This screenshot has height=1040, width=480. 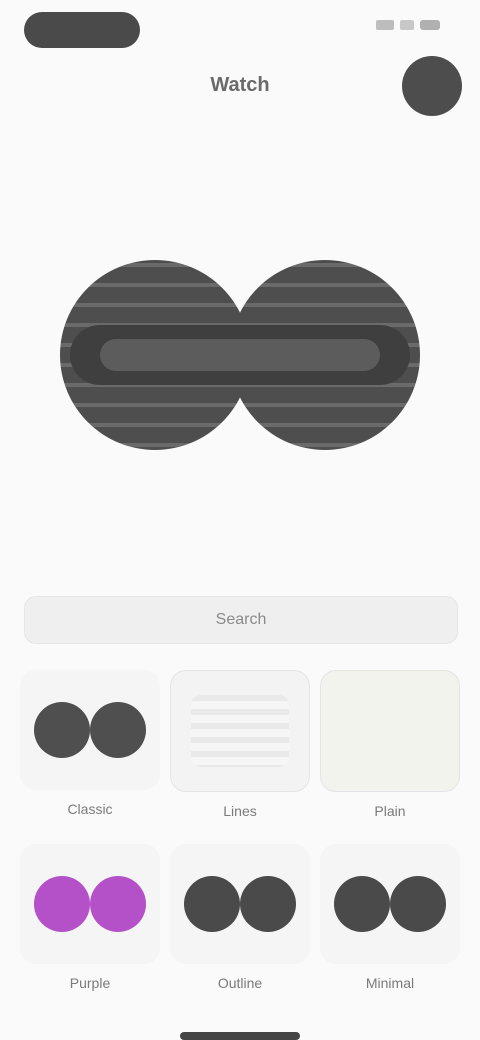 I want to click on search-input: Search, so click(x=241, y=620).